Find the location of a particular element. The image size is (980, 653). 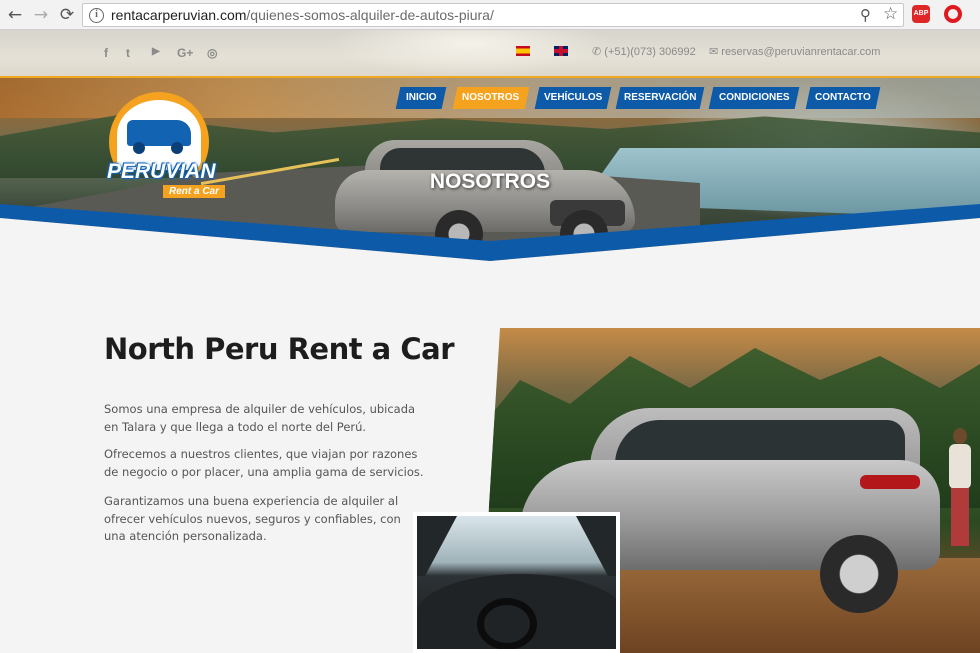

email-contact: ✉ reservas@peruvianrentacar.com is located at coordinates (794, 51).